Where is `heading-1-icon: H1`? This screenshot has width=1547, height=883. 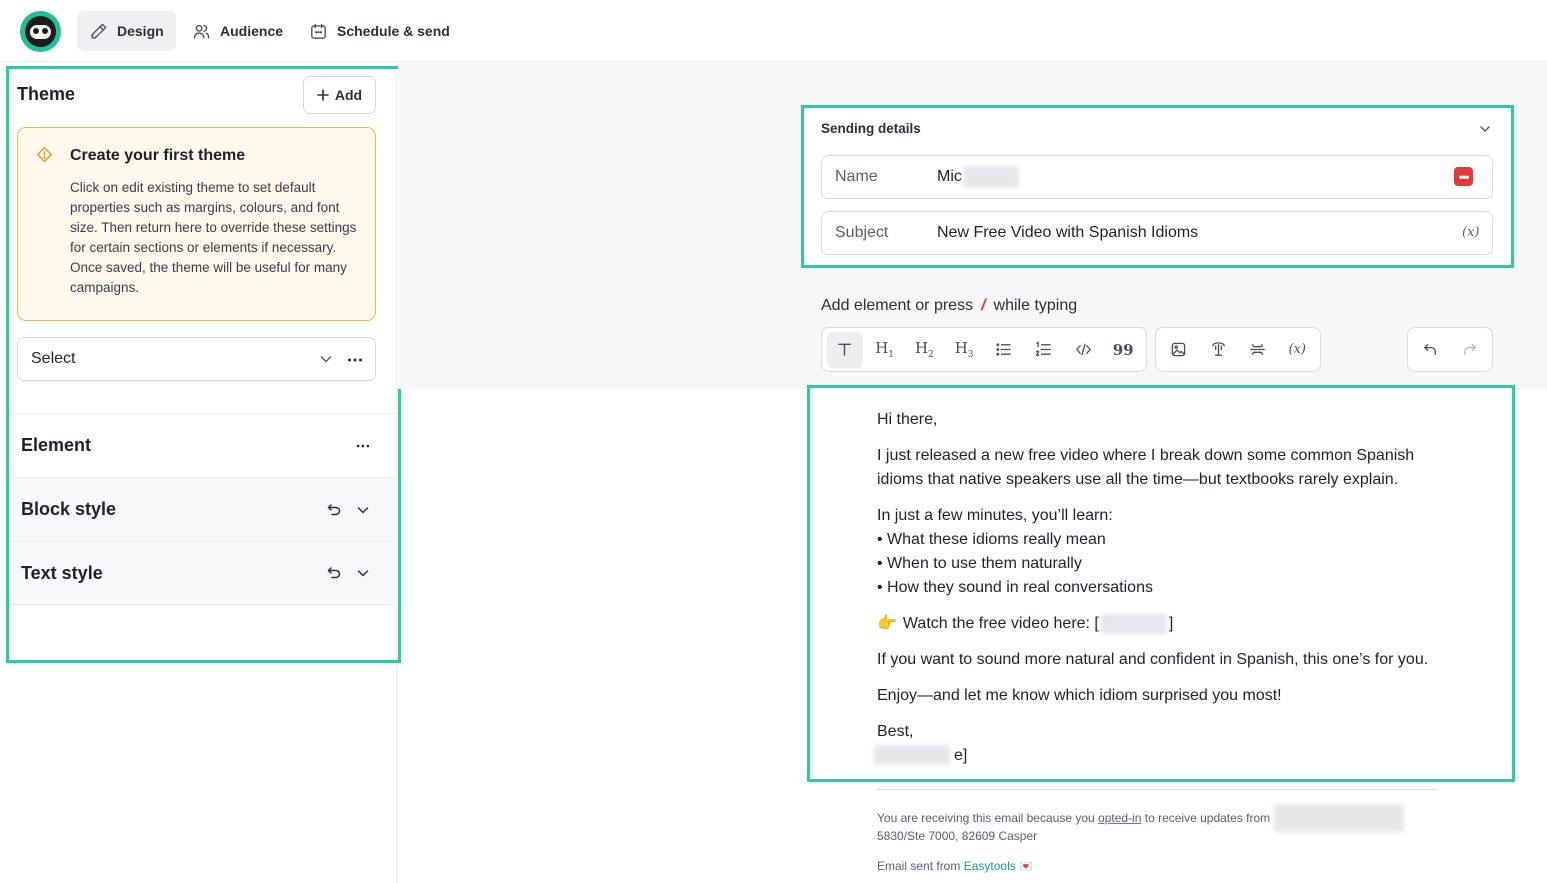 heading-1-icon: H1 is located at coordinates (885, 349).